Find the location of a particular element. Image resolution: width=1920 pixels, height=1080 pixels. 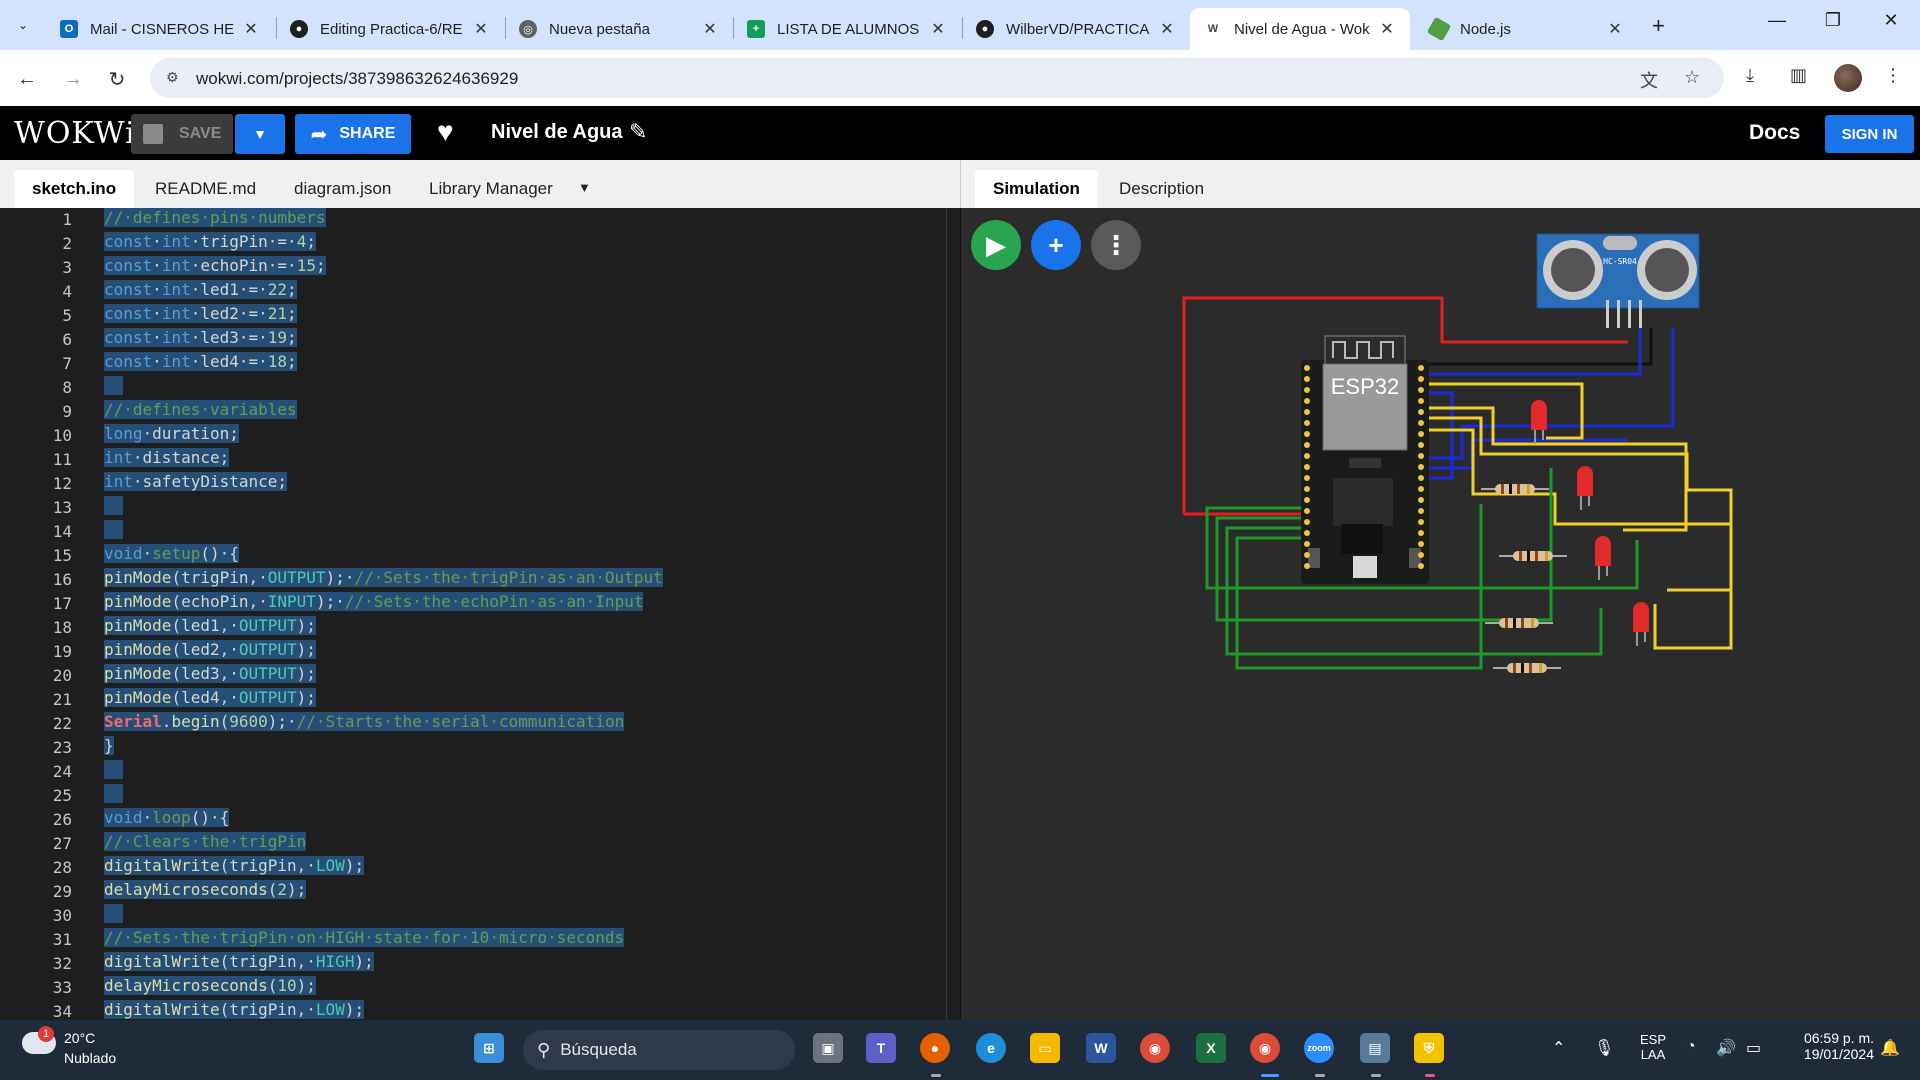

file-explorer-icon: ▭ is located at coordinates (1045, 1048).